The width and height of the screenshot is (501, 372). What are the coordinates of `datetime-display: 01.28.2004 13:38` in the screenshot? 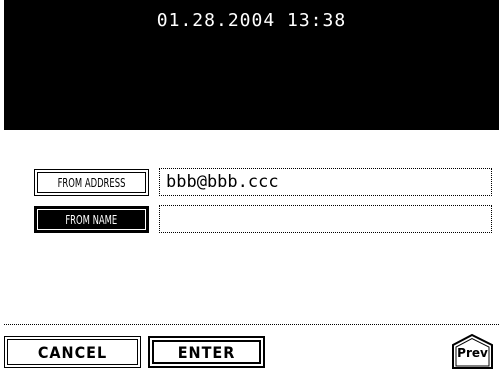 It's located at (251, 20).